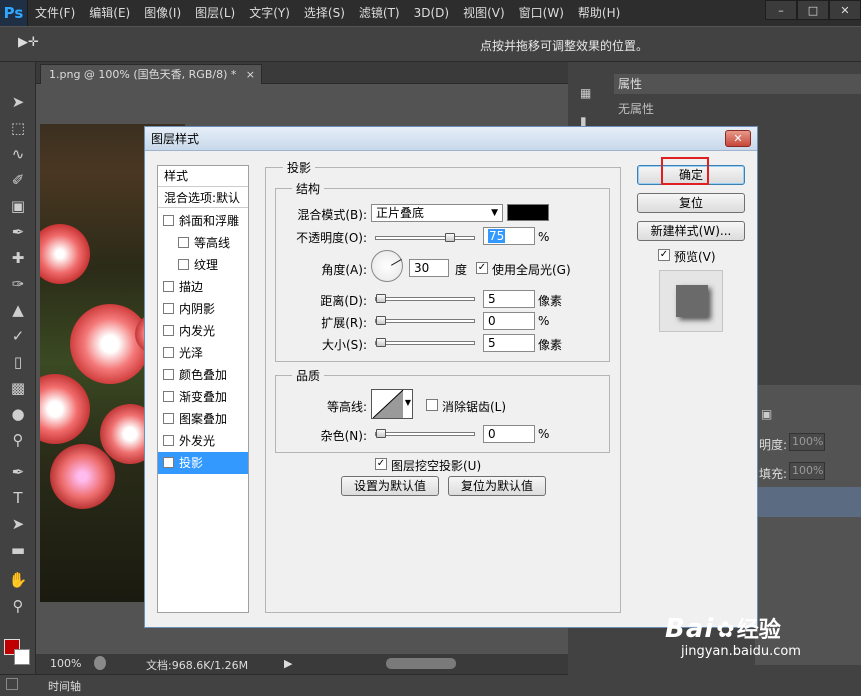 The width and height of the screenshot is (861, 696). I want to click on distance-input: 5, so click(509, 299).